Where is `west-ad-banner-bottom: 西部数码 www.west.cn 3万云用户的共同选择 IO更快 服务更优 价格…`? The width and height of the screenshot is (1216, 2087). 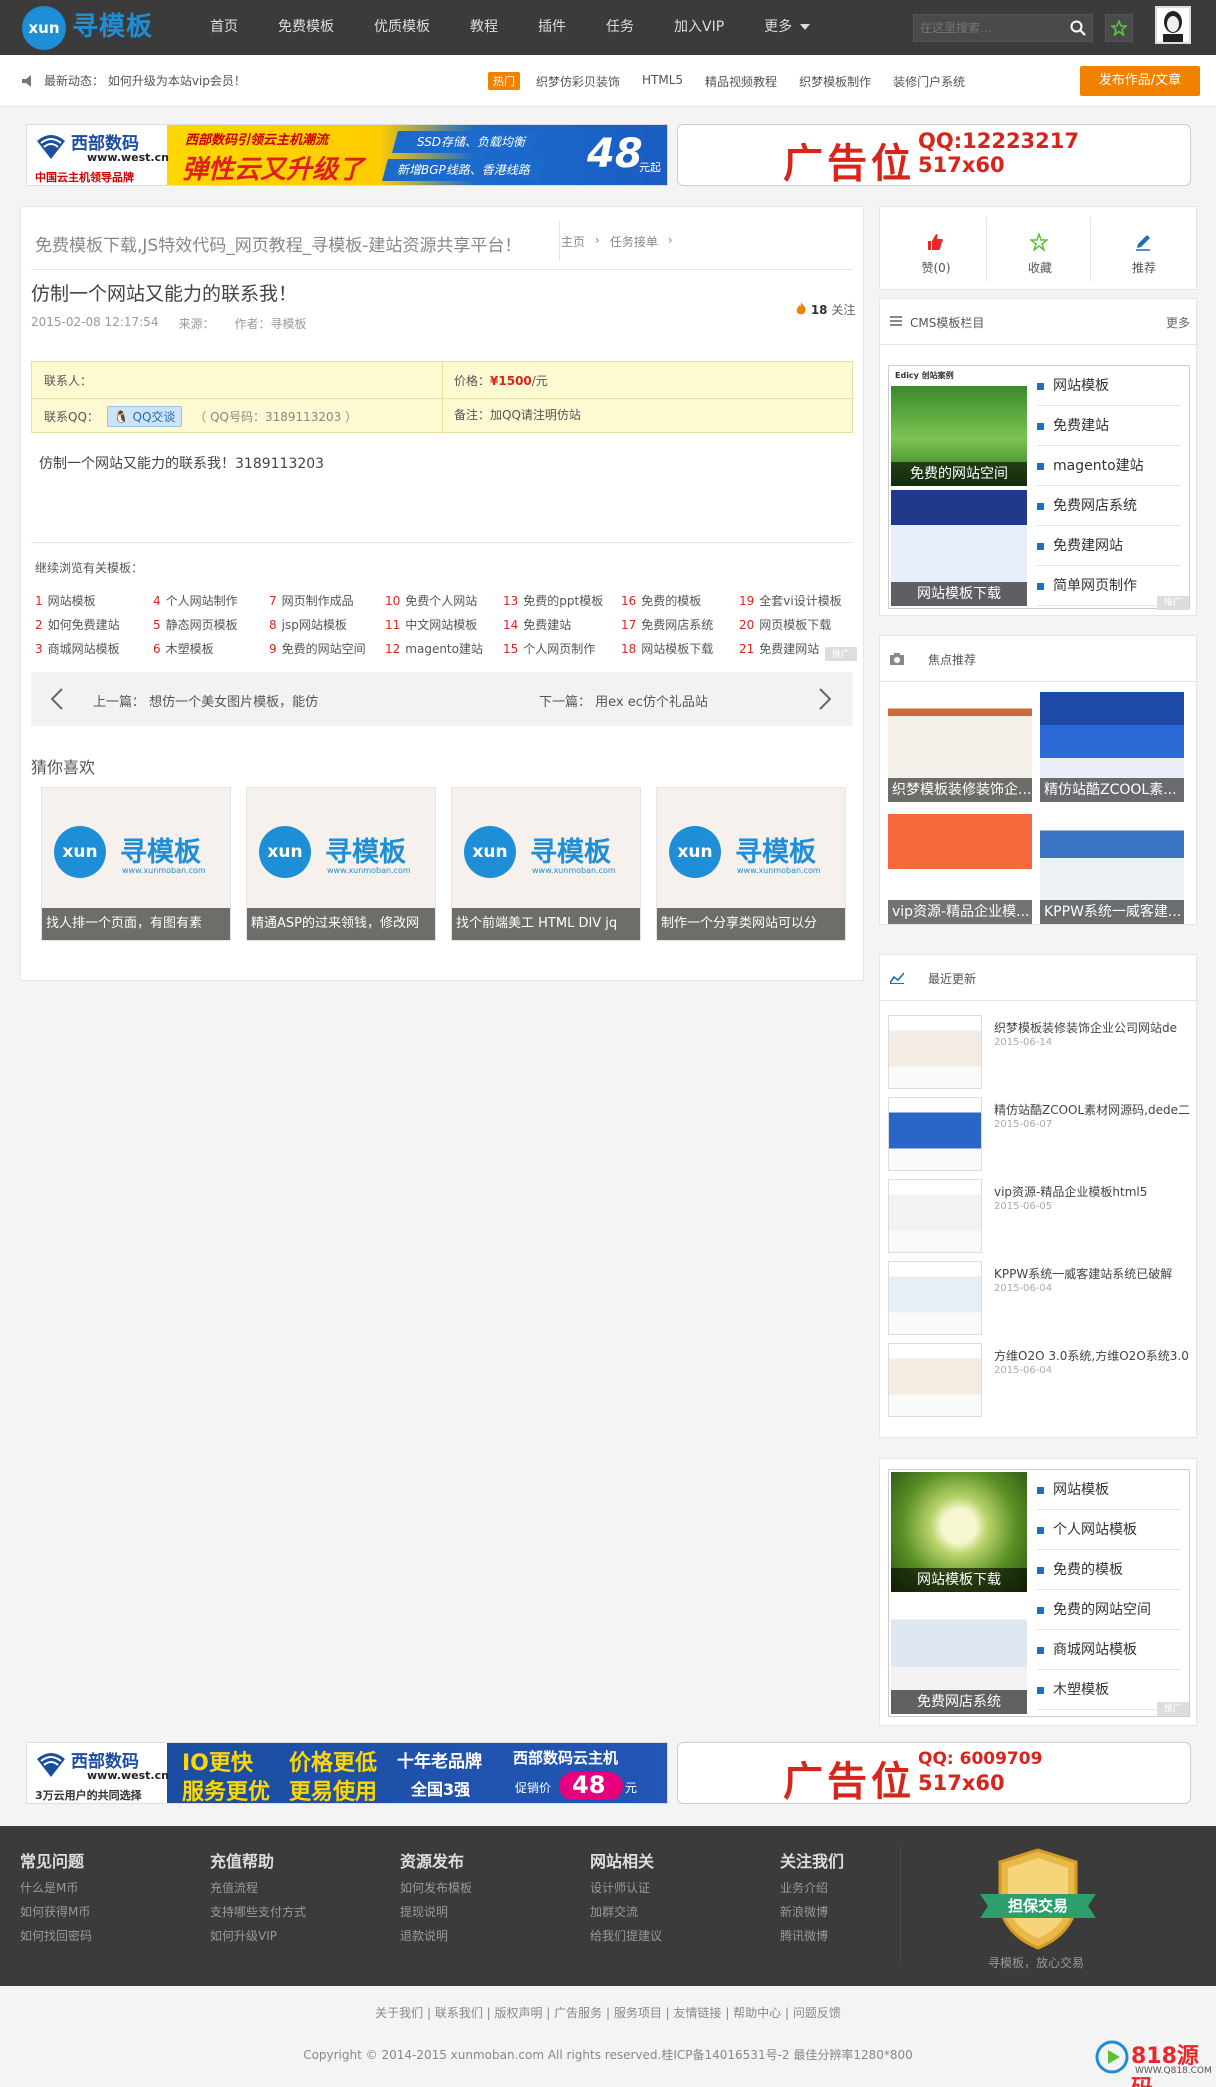 west-ad-banner-bottom: 西部数码 www.west.cn 3万云用户的共同选择 IO更快 服务更优 价格… is located at coordinates (347, 1773).